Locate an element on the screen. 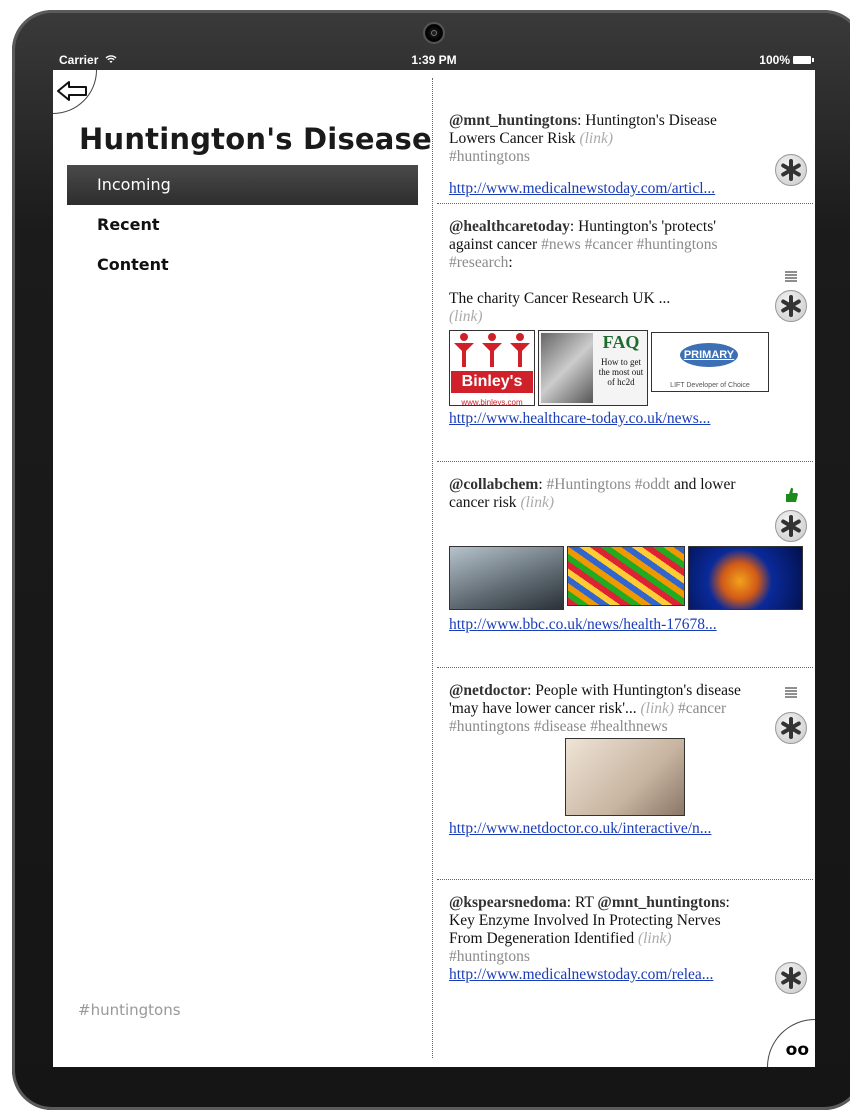 This screenshot has height=1110, width=850. pills-thumbnail is located at coordinates (626, 576).